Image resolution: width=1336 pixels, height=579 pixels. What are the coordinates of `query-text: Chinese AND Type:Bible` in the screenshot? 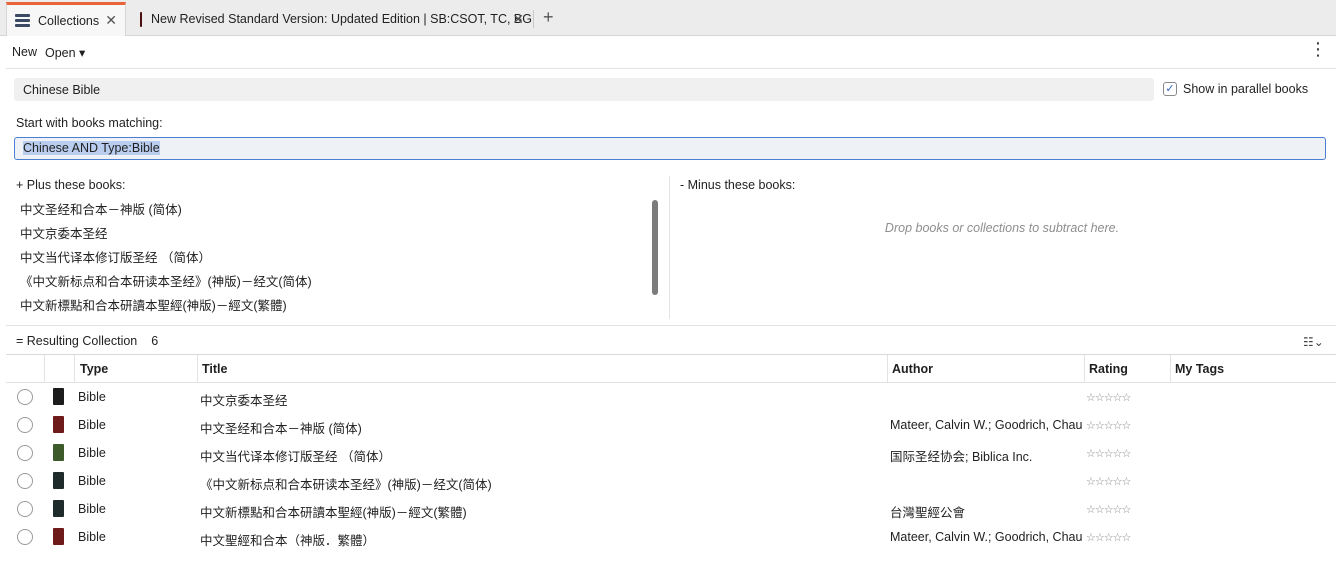 It's located at (91, 148).